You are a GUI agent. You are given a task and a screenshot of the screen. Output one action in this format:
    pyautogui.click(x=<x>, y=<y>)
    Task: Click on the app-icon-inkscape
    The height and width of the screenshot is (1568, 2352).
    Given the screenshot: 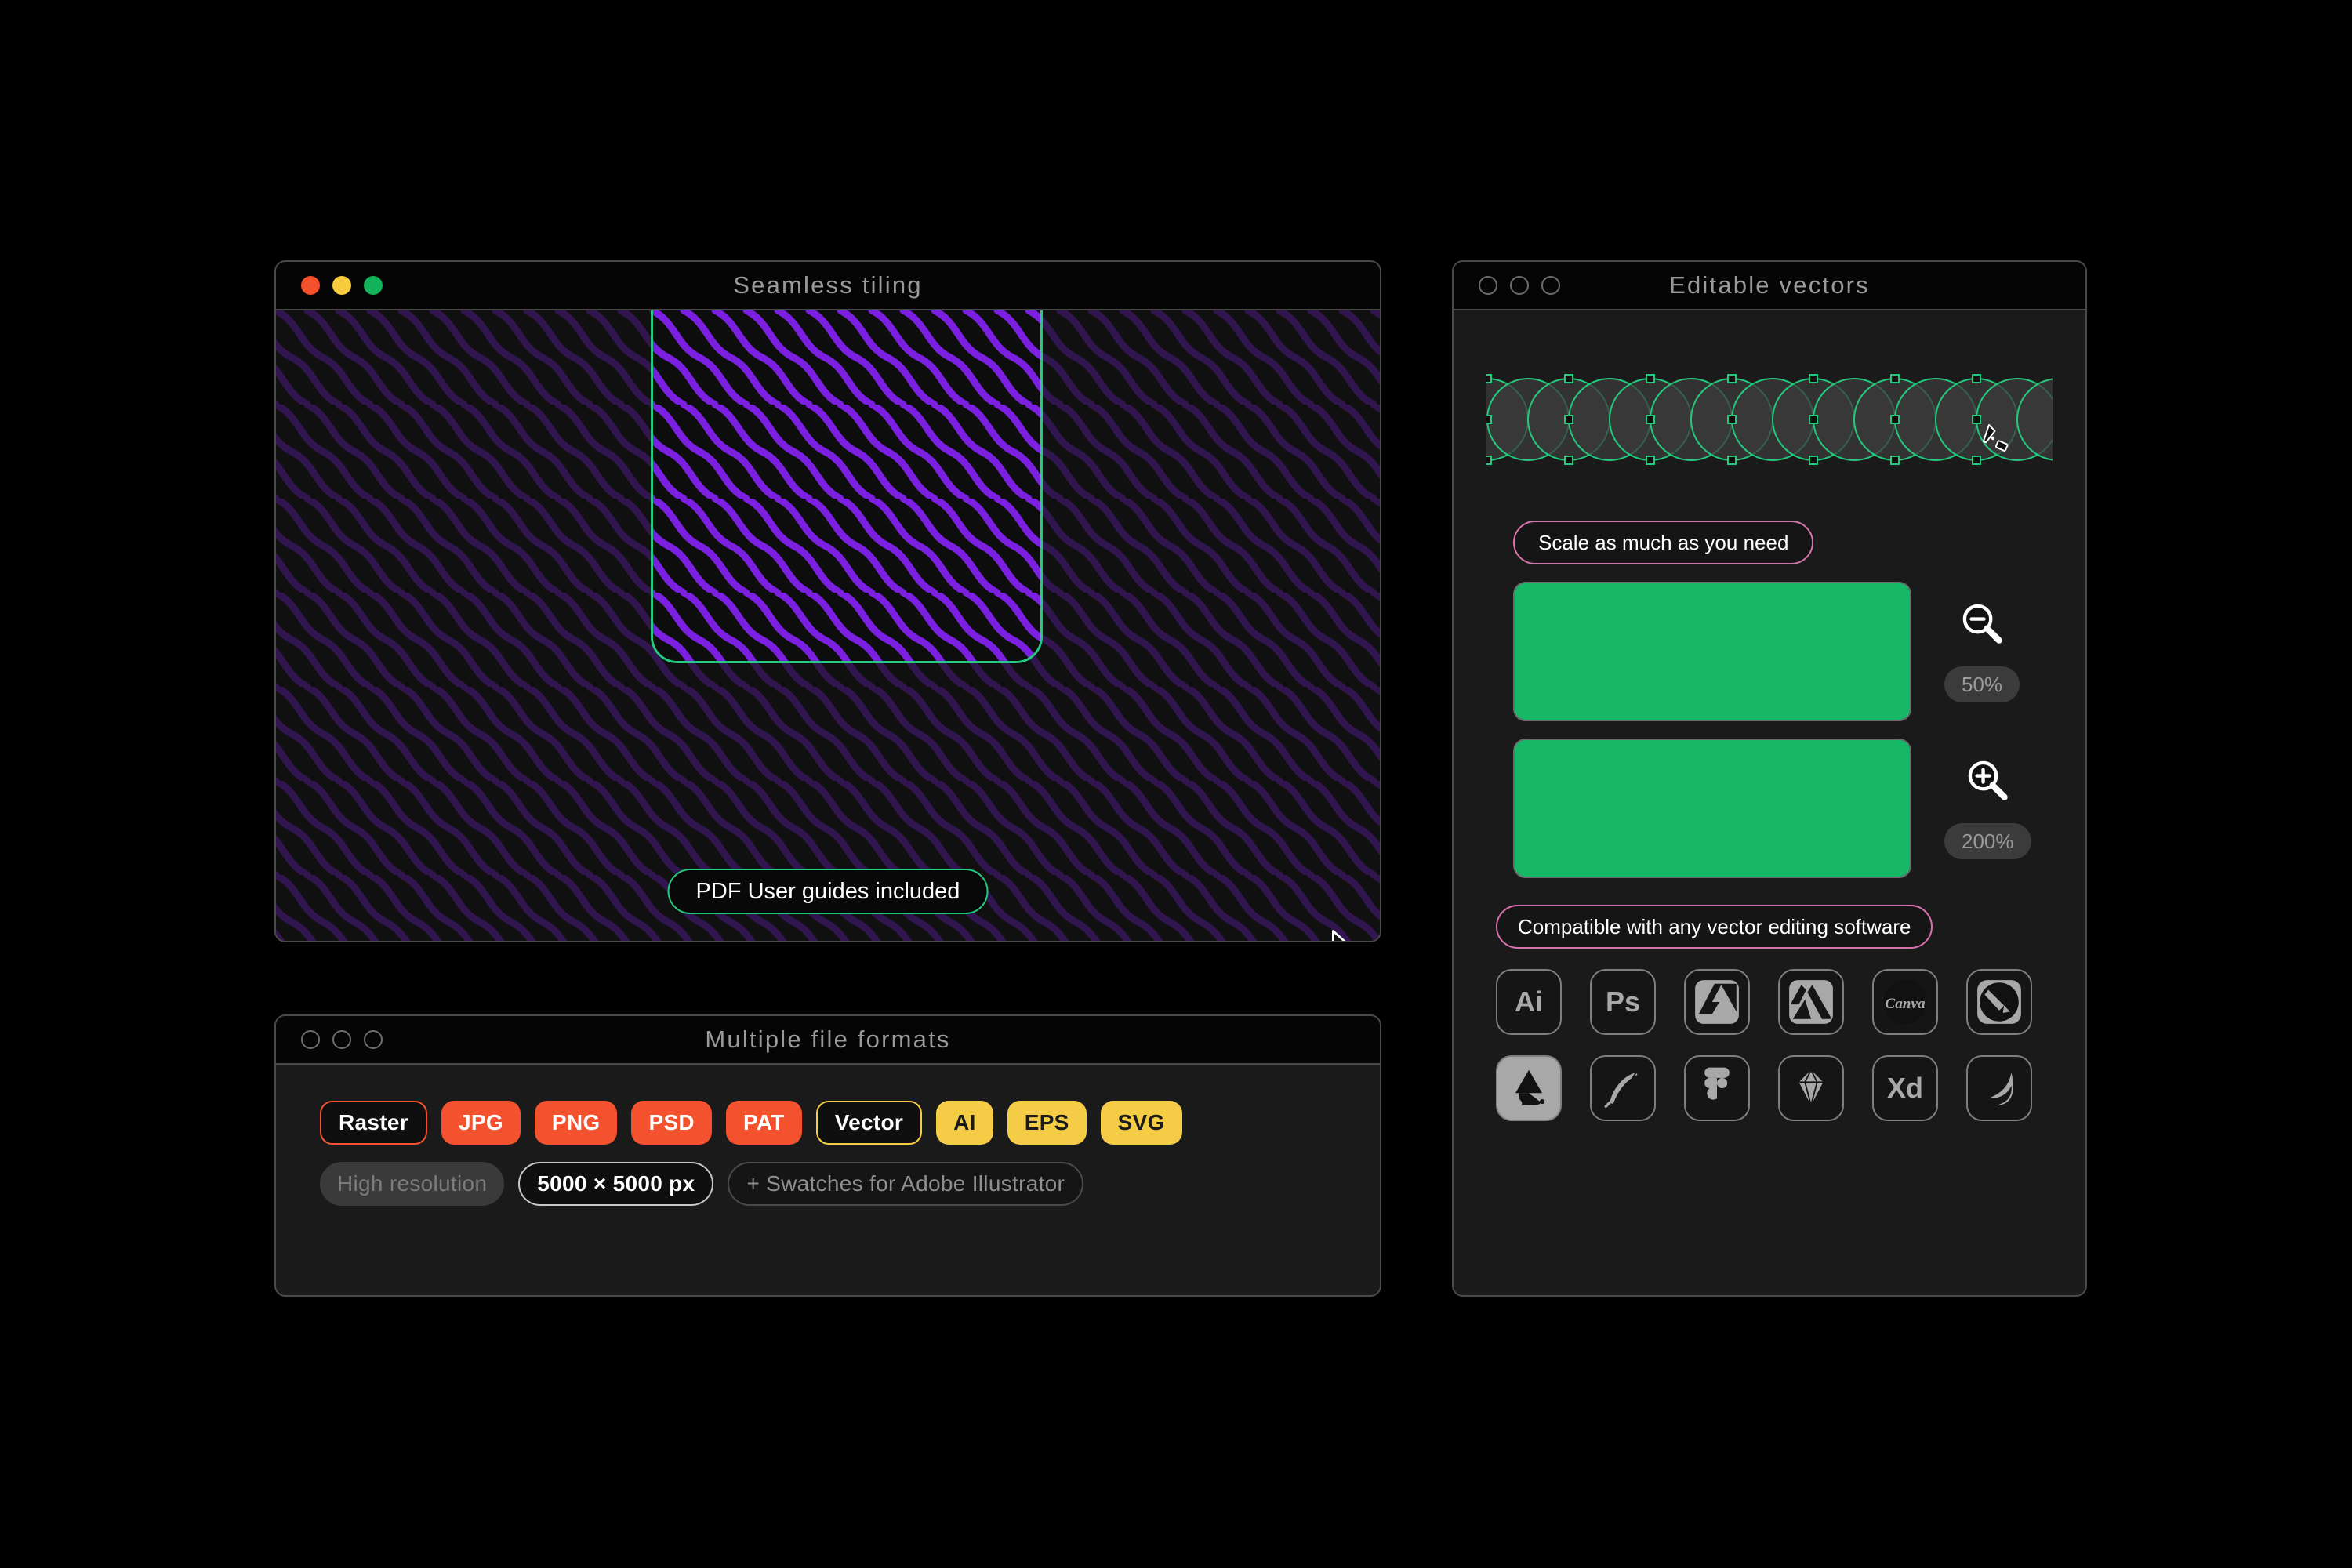 What is the action you would take?
    pyautogui.click(x=1529, y=1088)
    